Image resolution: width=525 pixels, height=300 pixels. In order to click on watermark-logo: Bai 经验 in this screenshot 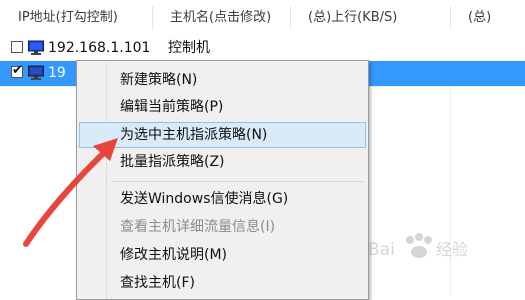, I will do `click(441, 248)`.